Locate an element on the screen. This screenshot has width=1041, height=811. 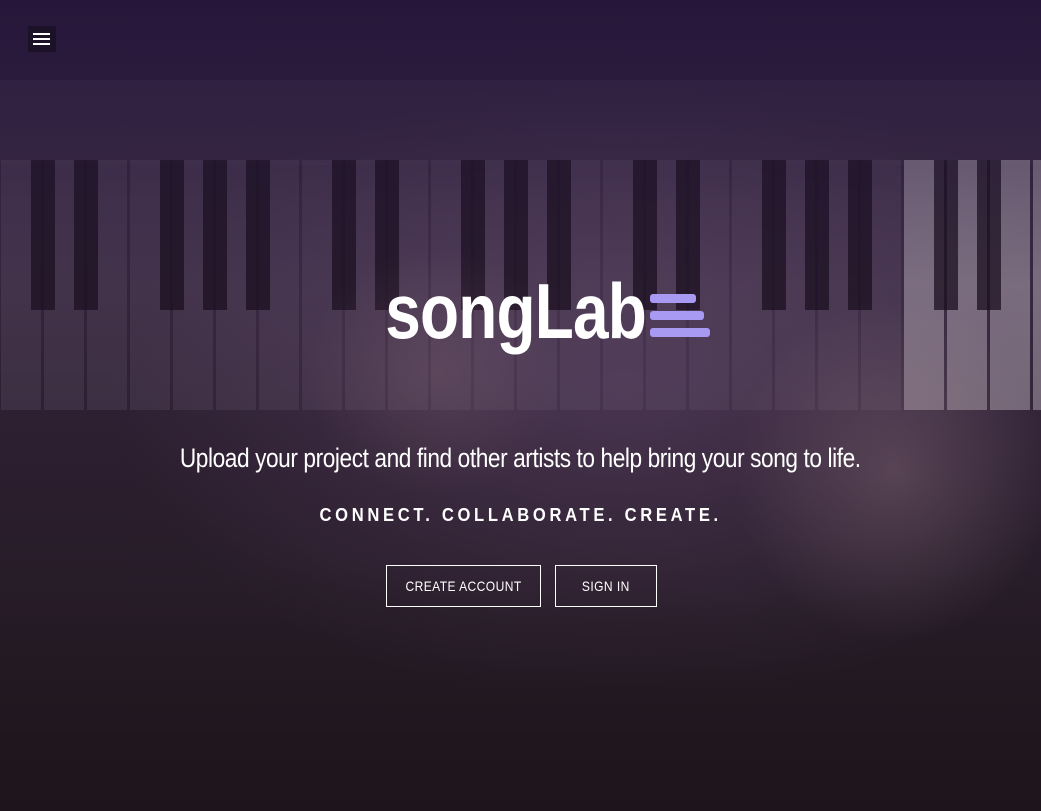
brand-logo: songLab is located at coordinates (520, 311).